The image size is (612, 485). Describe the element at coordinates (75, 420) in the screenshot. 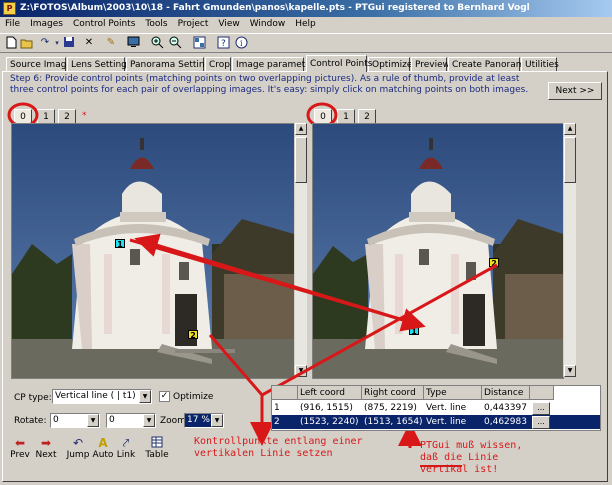

I see `rotate-left-select: 0 ▼` at that location.